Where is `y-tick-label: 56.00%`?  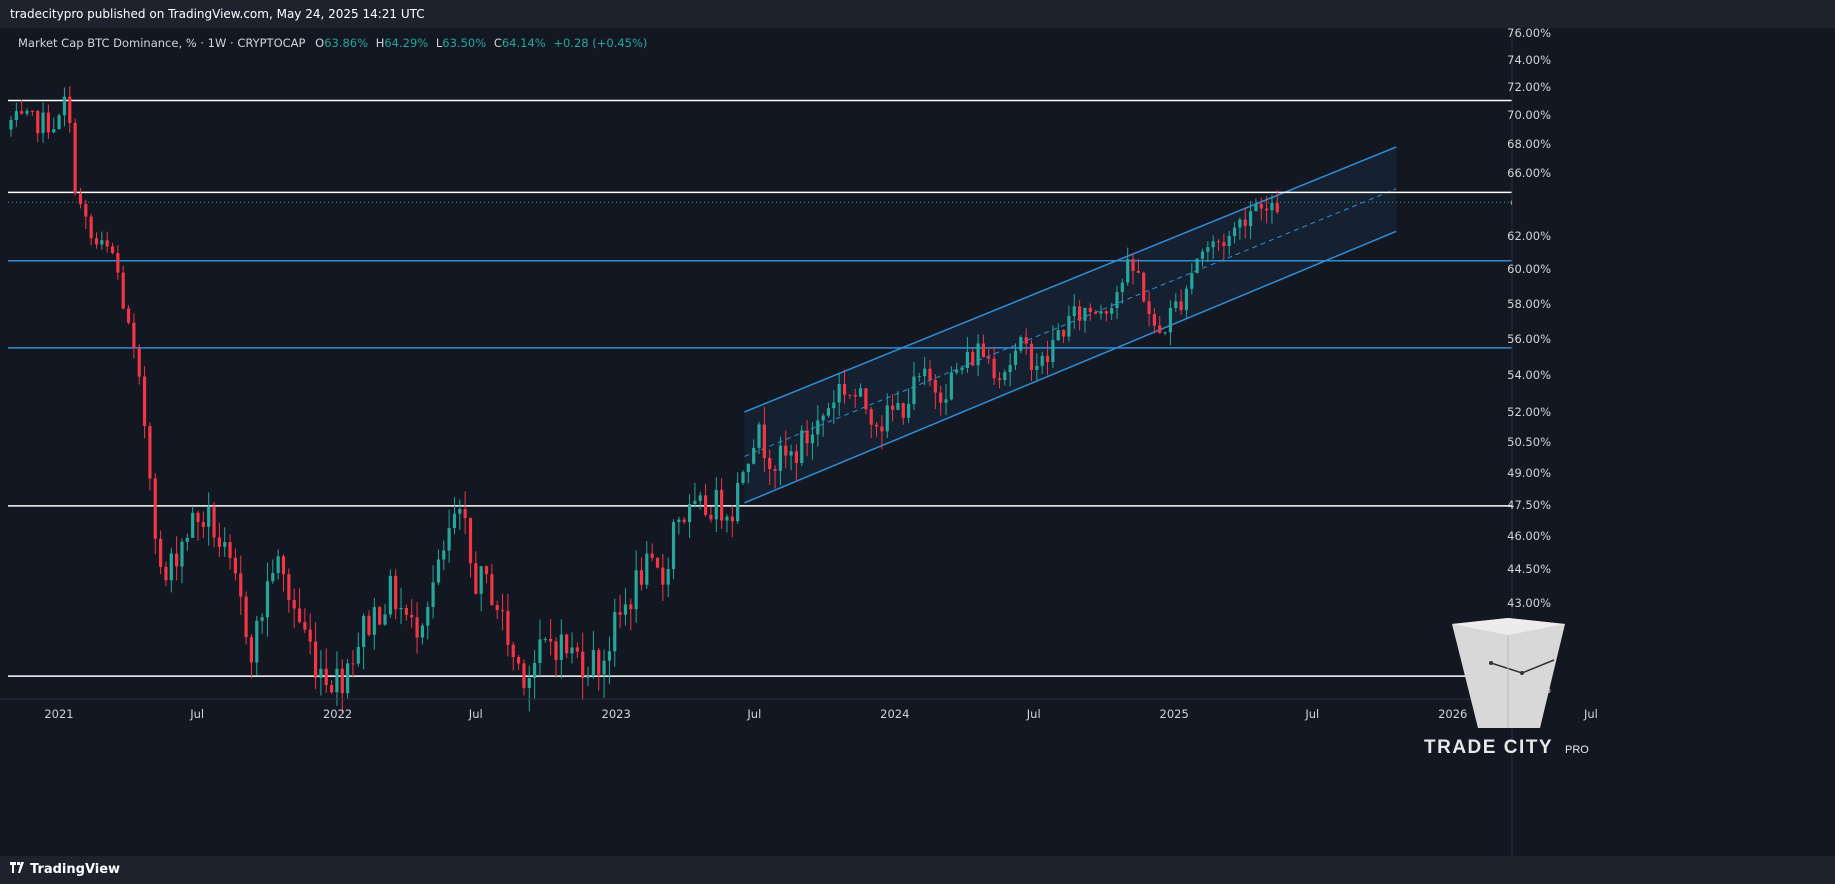 y-tick-label: 56.00% is located at coordinates (1529, 339).